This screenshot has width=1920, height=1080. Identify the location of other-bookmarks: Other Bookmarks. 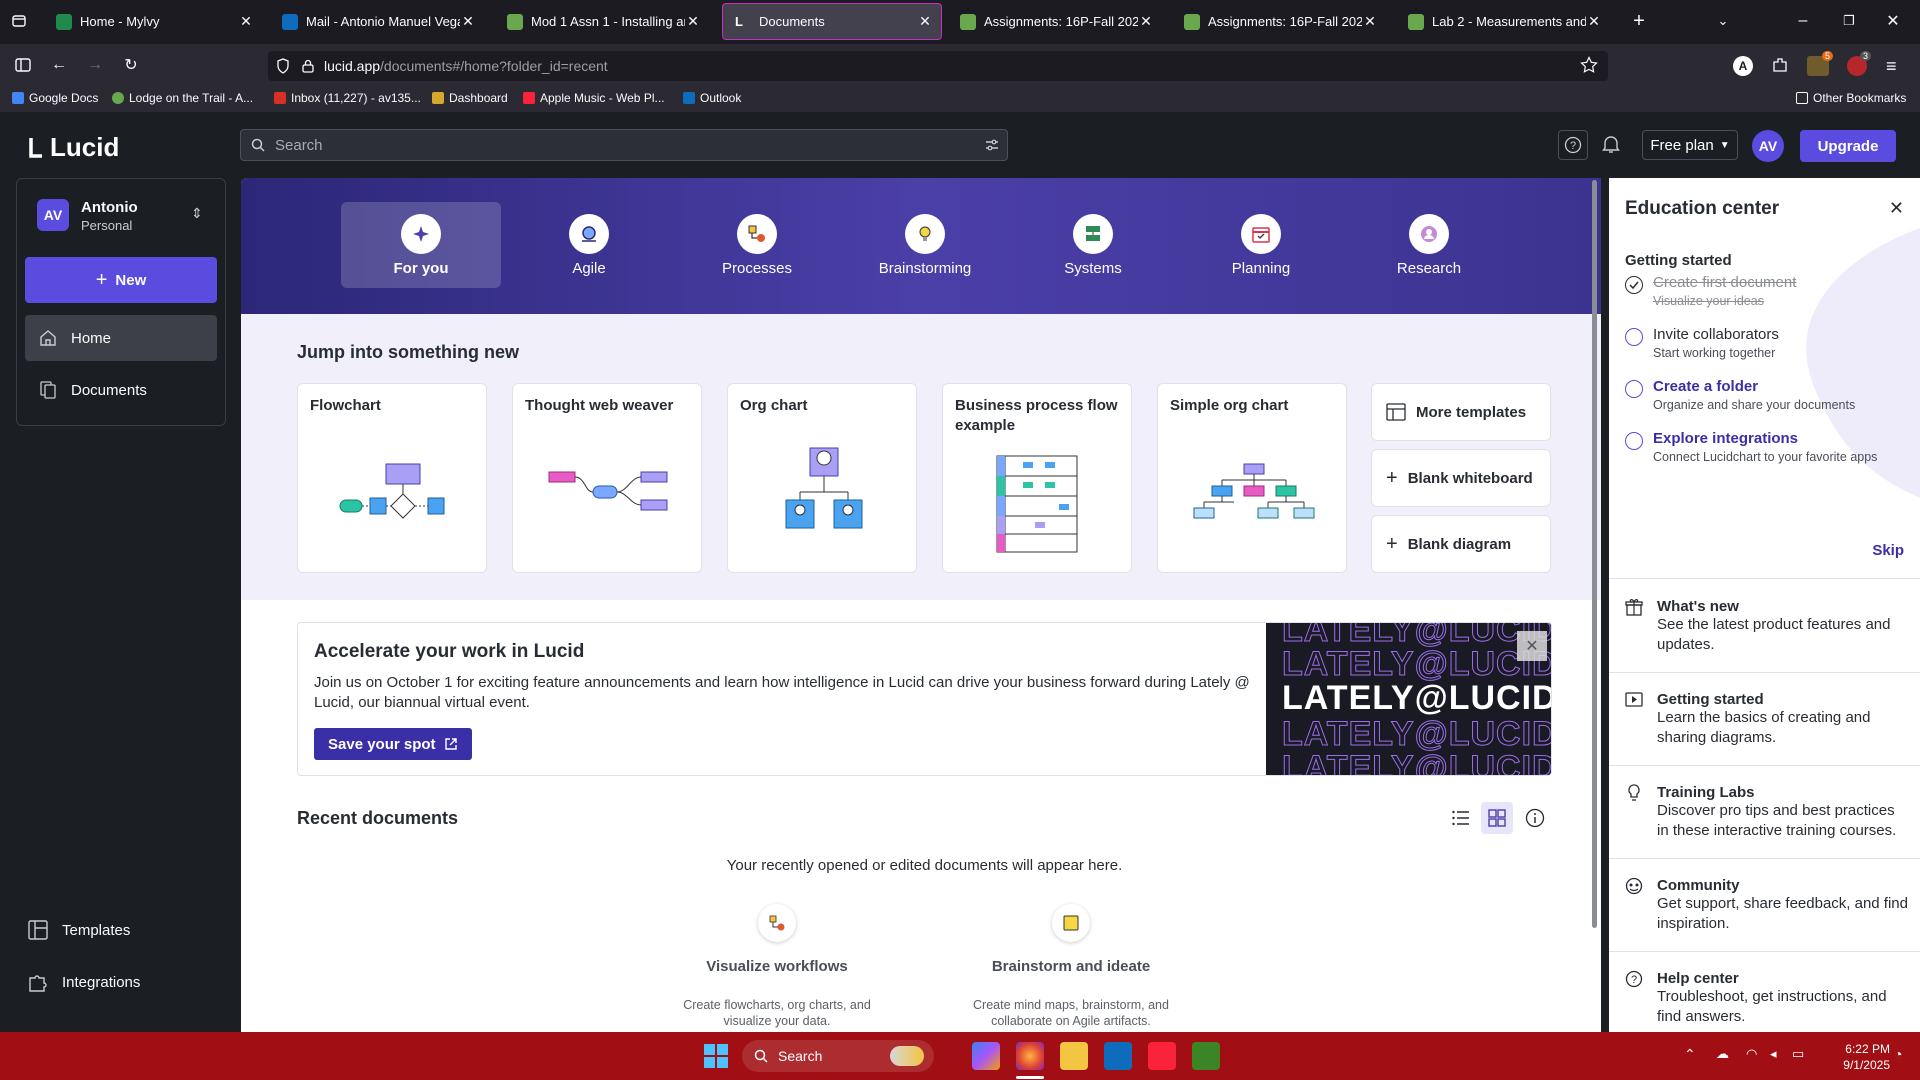
(1851, 98).